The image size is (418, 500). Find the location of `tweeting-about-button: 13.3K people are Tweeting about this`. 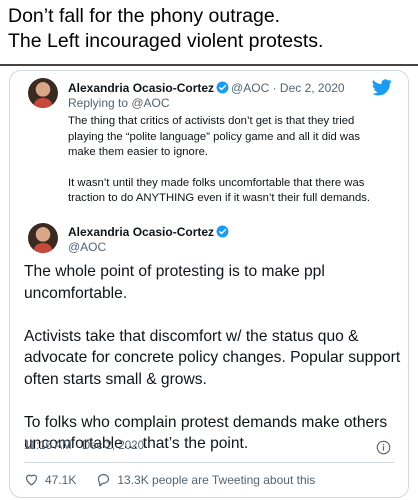

tweeting-about-button: 13.3K people are Tweeting about this is located at coordinates (205, 479).